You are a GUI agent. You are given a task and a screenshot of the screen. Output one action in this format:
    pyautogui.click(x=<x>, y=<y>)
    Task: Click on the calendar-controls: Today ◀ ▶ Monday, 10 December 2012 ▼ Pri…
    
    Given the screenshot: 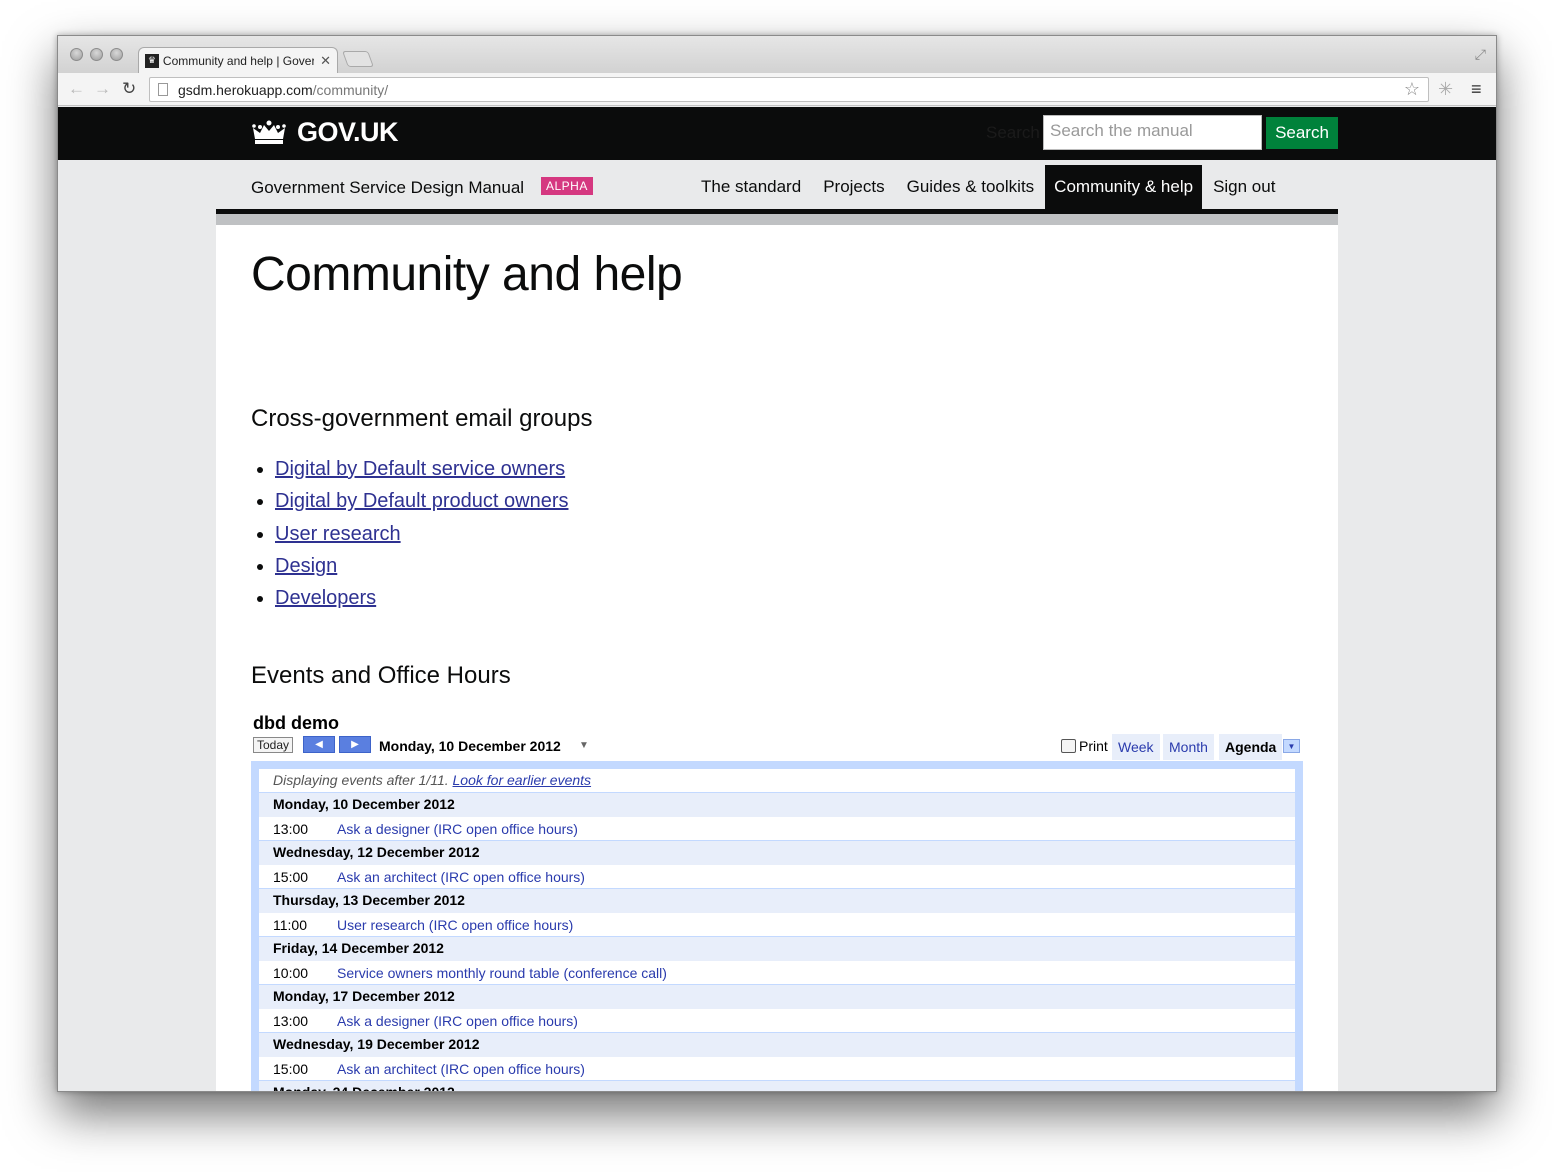 What is the action you would take?
    pyautogui.click(x=778, y=749)
    